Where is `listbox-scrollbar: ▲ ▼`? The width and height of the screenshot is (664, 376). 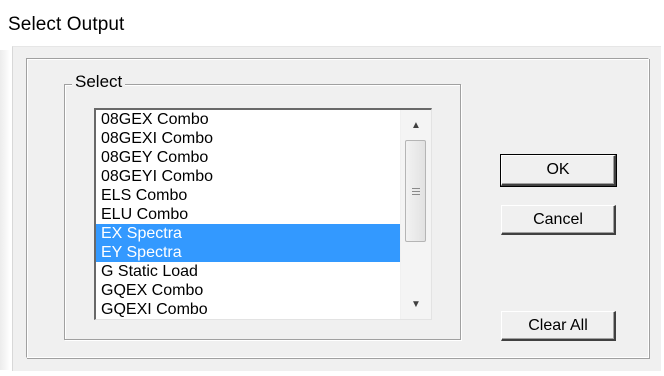 listbox-scrollbar: ▲ ▼ is located at coordinates (415, 214).